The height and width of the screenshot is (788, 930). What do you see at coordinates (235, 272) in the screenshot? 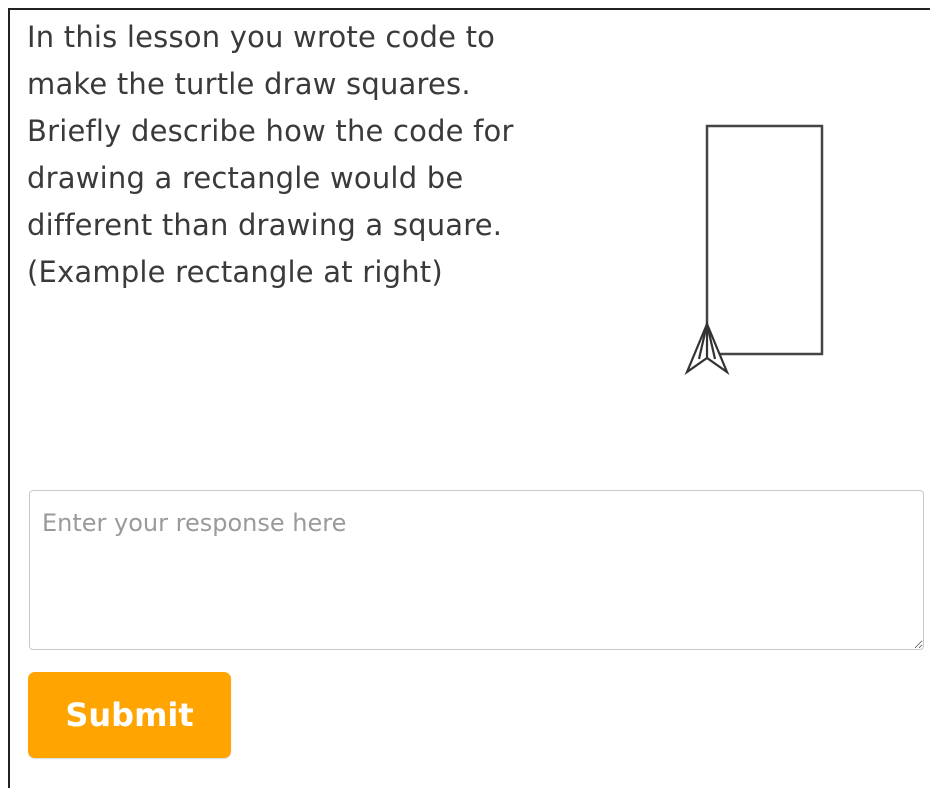
I see `prompt-line: (Example rectangle at right)` at bounding box center [235, 272].